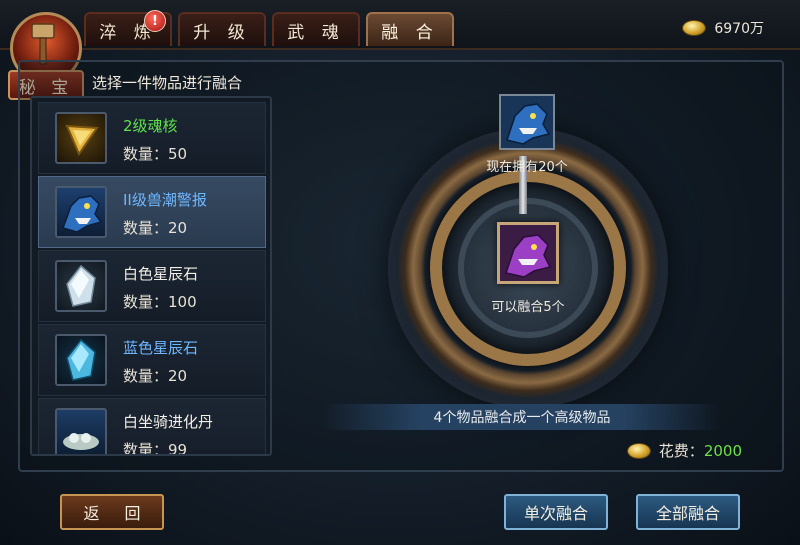 The image size is (800, 545). Describe the element at coordinates (739, 29) in the screenshot. I see `gold-amount: 6970万` at that location.